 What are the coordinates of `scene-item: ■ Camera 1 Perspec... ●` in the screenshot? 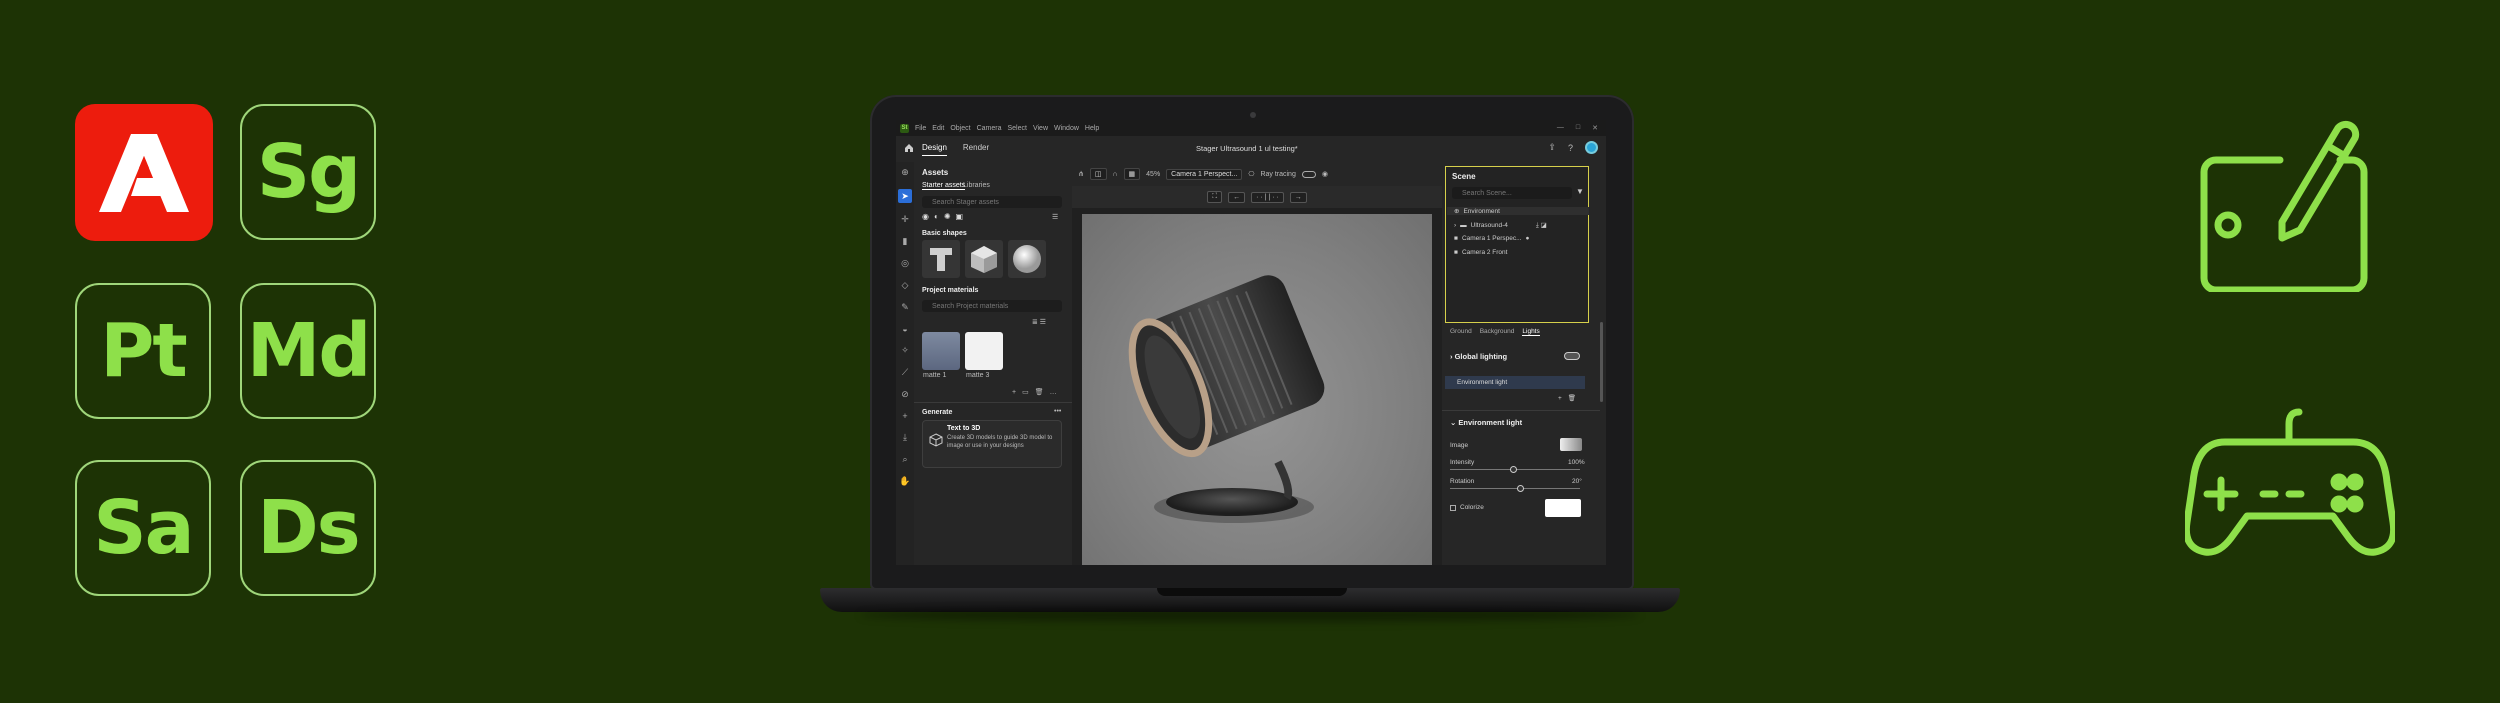 It's located at (1491, 238).